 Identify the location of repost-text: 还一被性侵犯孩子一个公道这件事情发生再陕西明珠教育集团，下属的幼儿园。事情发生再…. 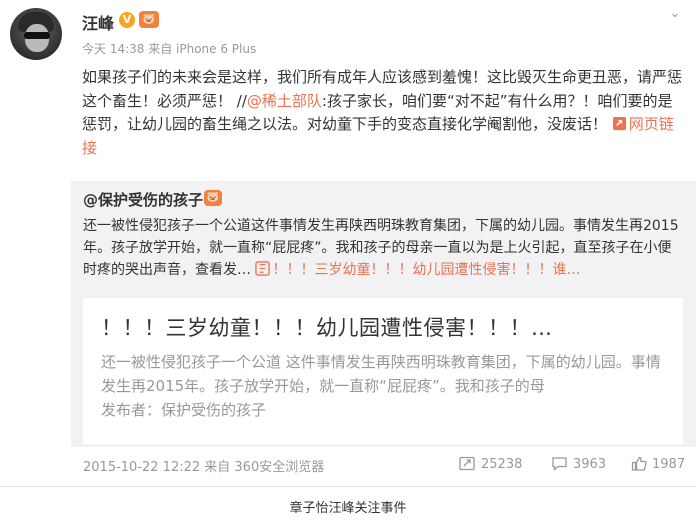
(383, 248).